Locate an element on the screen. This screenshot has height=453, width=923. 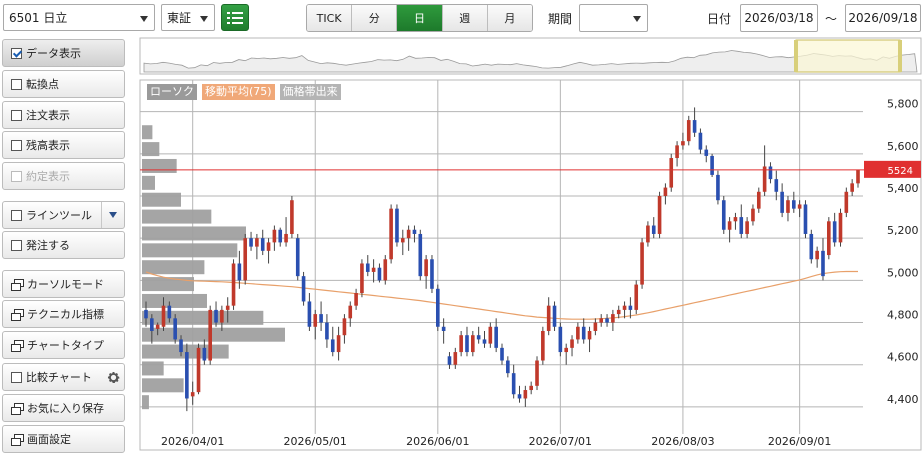
y-axis-tick-label: 4,400 is located at coordinates (903, 399).